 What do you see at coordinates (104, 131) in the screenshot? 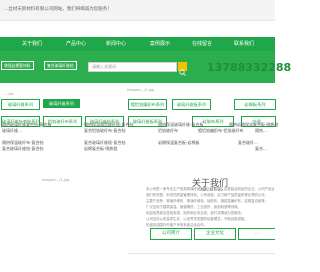
I see `product-caption: 复合铝箔玻纤布-复合毡` at bounding box center [104, 131].